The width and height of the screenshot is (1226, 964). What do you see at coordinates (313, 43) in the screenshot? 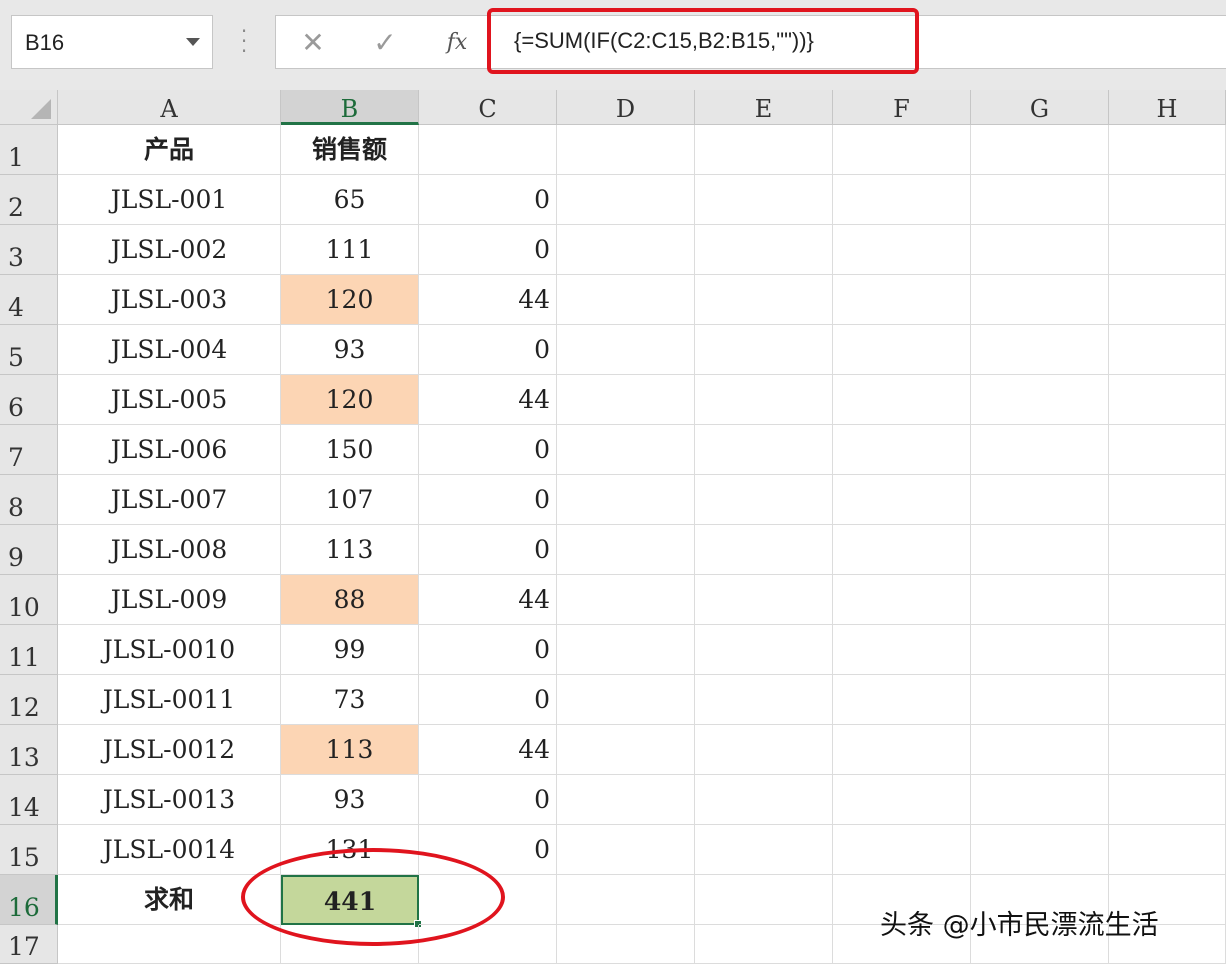
I see `cancel-icon: ✕` at bounding box center [313, 43].